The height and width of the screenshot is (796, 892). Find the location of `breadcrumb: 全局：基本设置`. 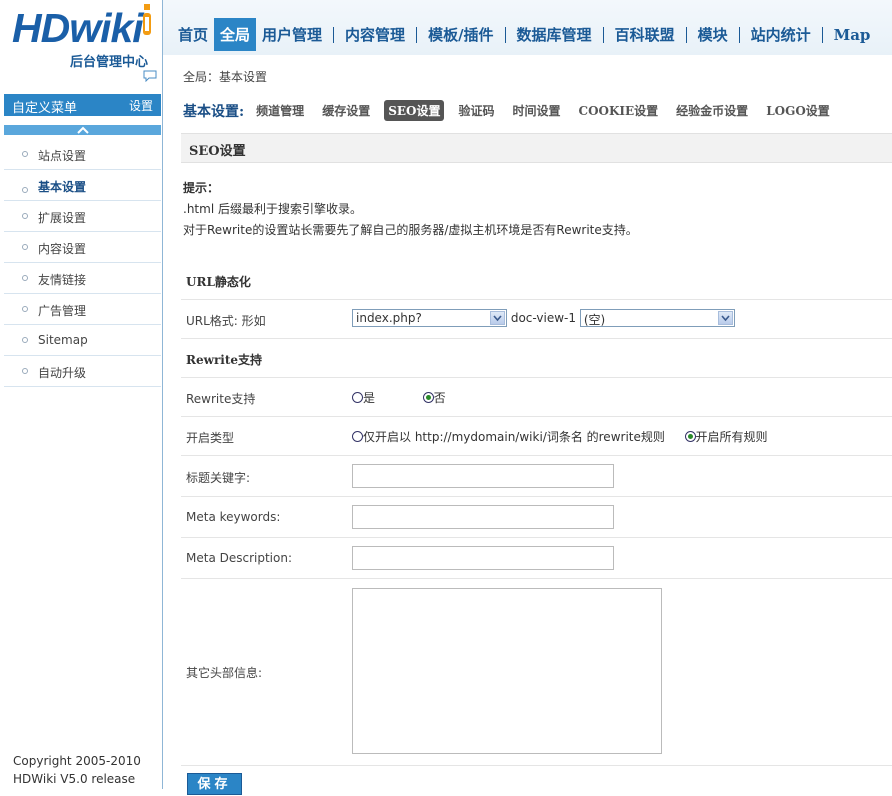

breadcrumb: 全局：基本设置 is located at coordinates (225, 77).